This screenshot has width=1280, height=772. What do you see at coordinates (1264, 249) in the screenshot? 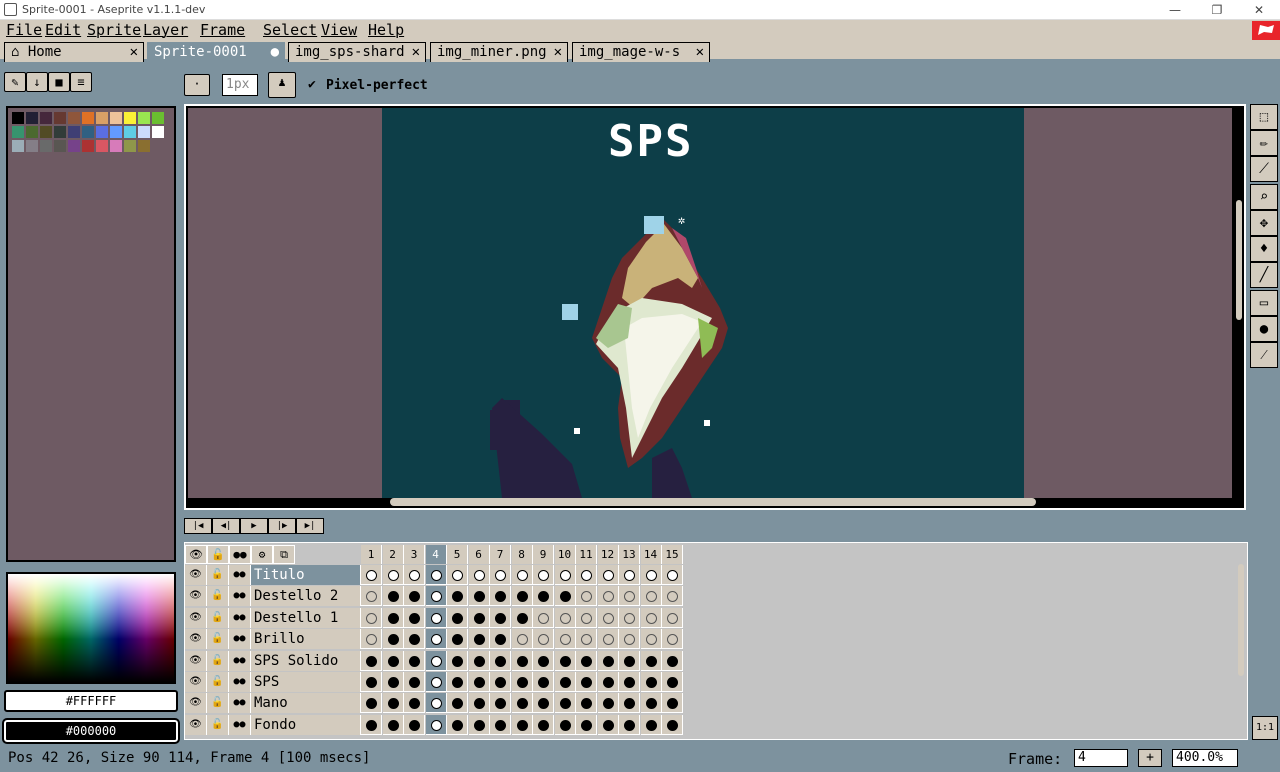
I see `fill-tool-icon: ♦` at bounding box center [1264, 249].